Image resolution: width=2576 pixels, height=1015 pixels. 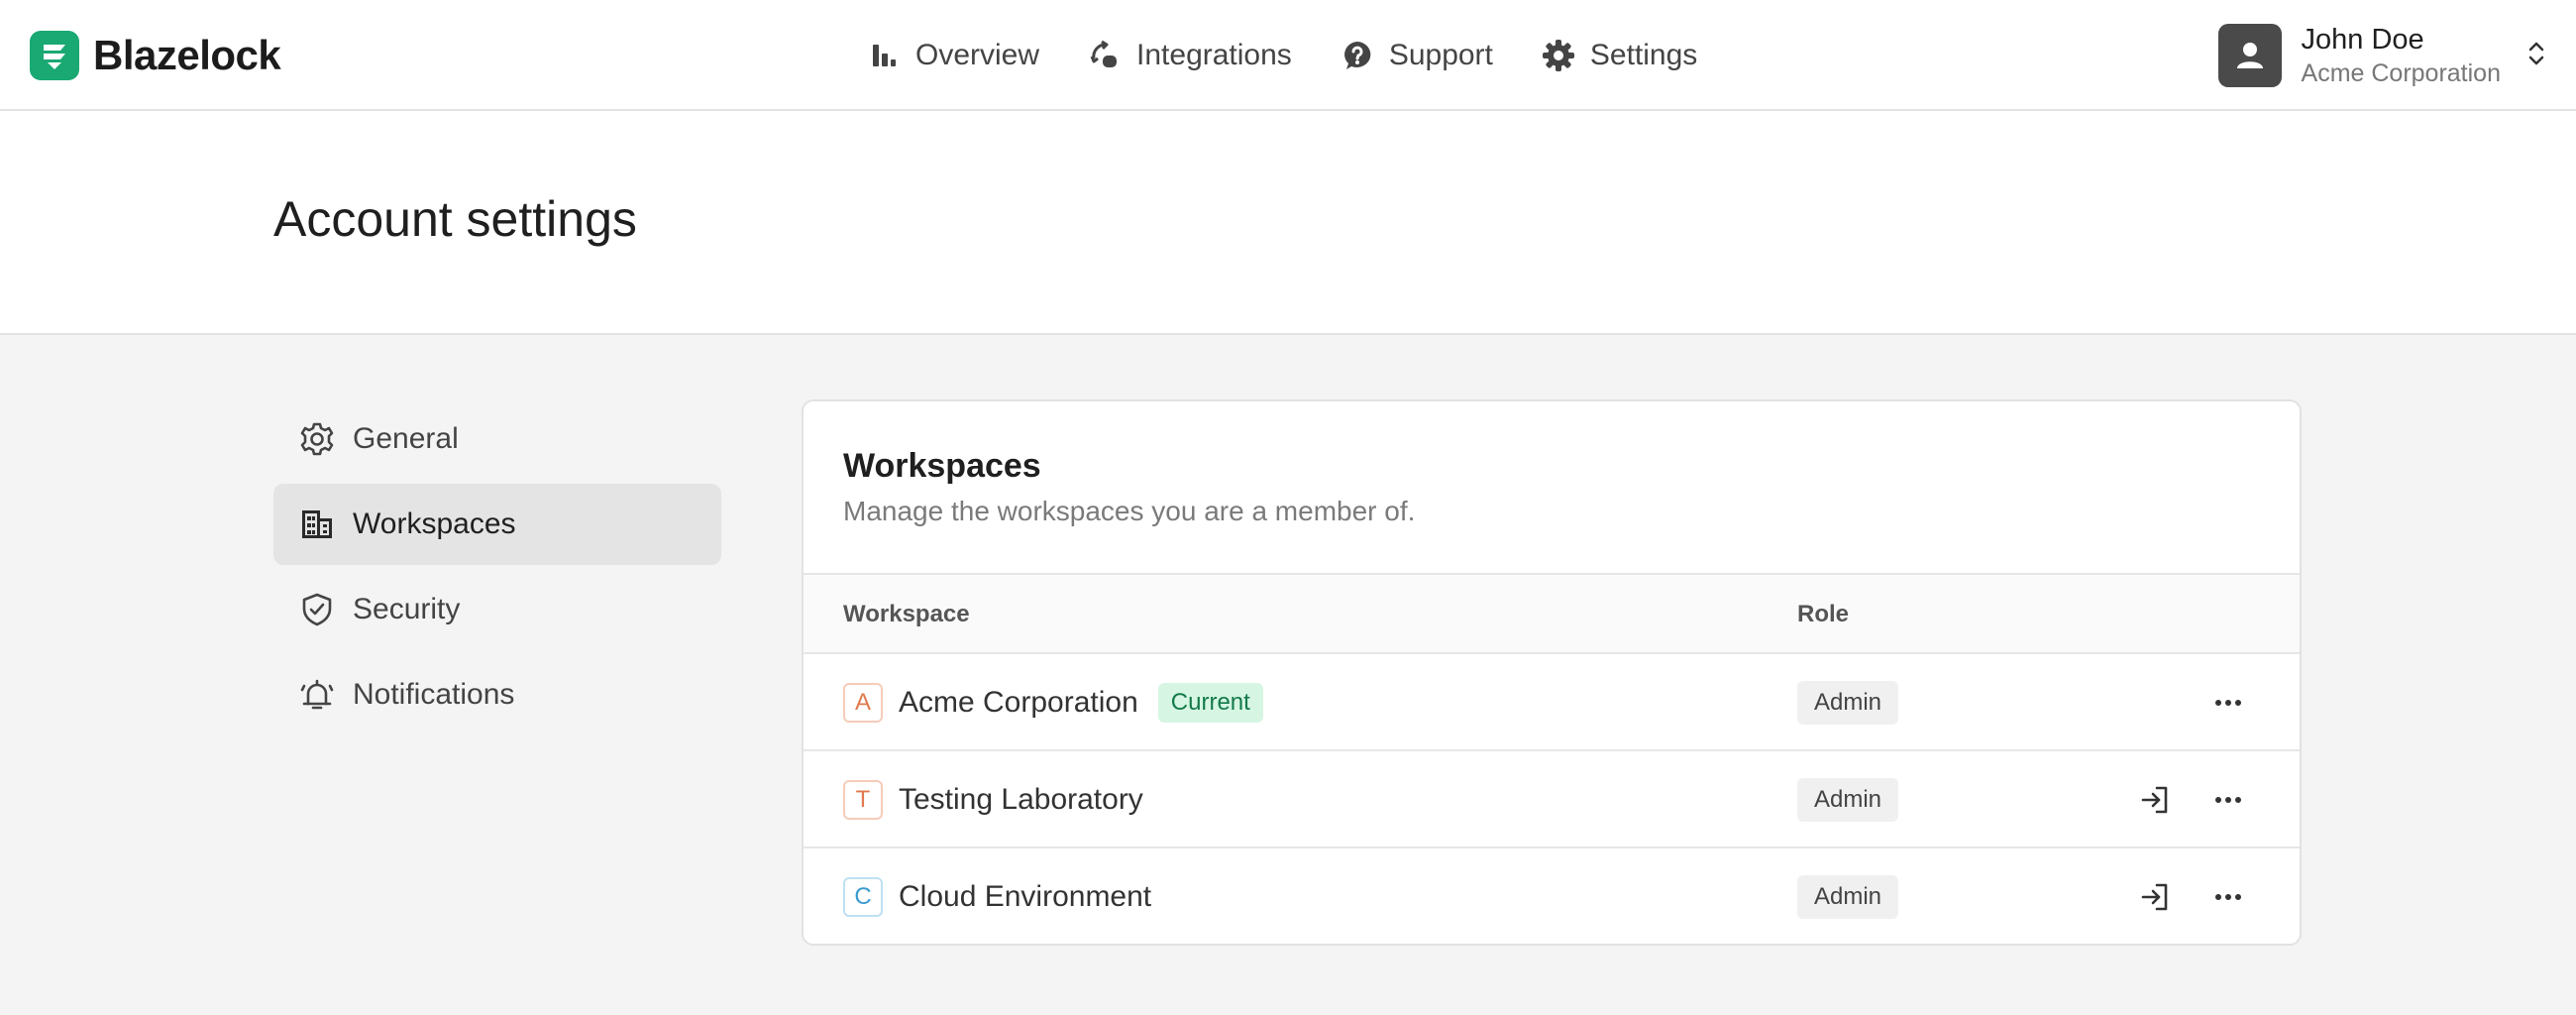 What do you see at coordinates (434, 694) in the screenshot?
I see `sidebar-item-label: Notifications` at bounding box center [434, 694].